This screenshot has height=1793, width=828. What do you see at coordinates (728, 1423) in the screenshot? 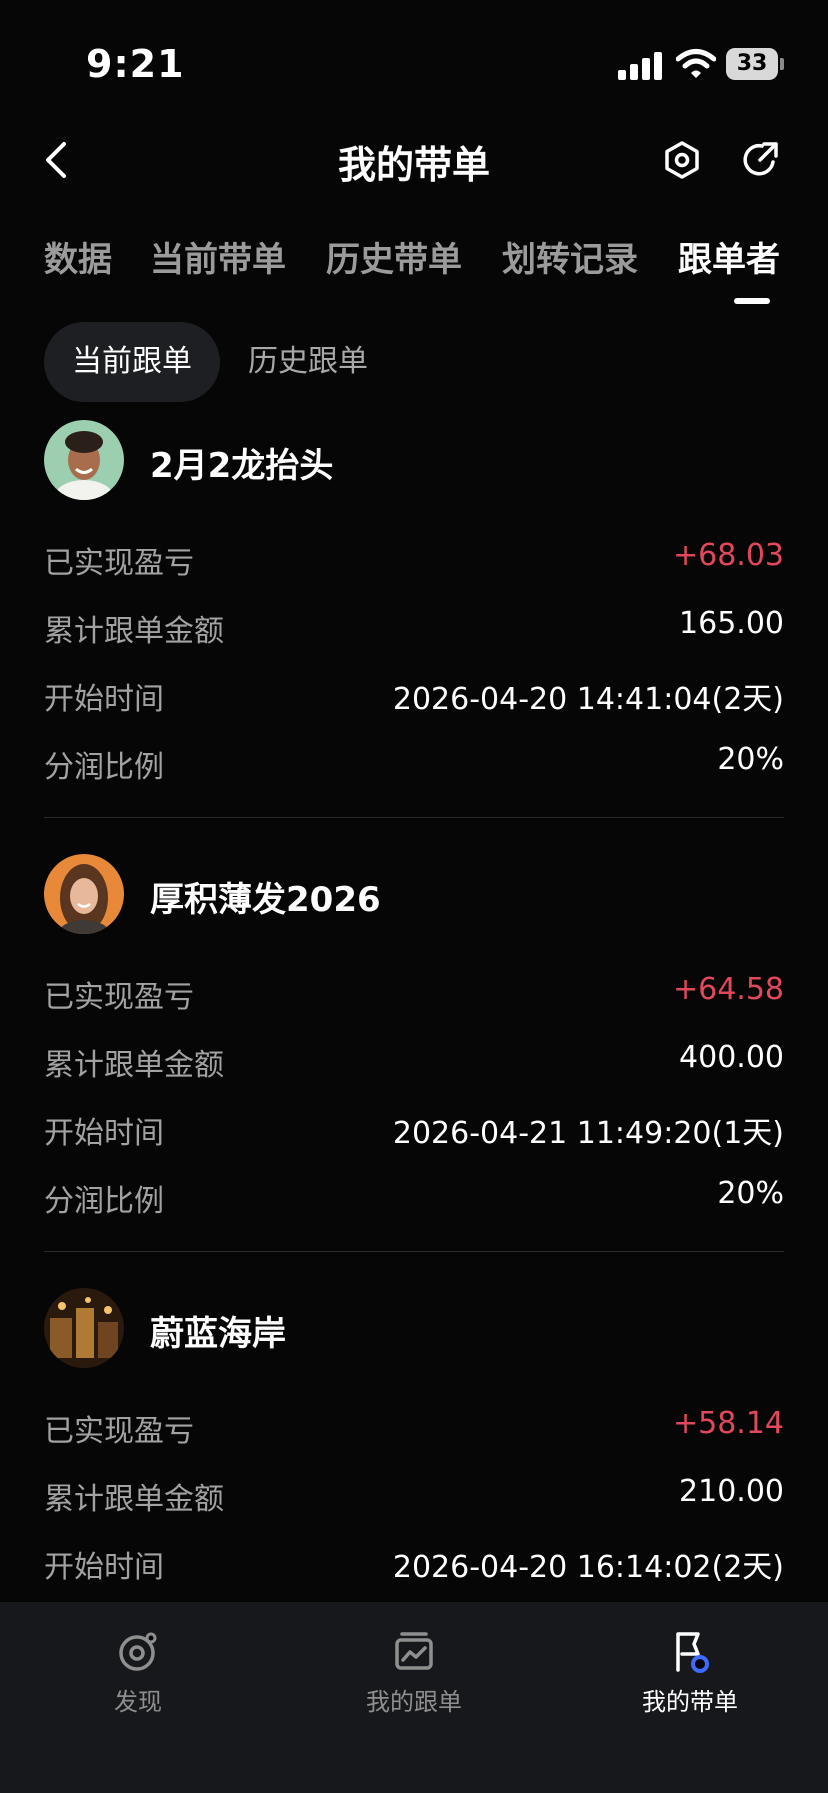
I see `realized-pnl-value: +58.14` at bounding box center [728, 1423].